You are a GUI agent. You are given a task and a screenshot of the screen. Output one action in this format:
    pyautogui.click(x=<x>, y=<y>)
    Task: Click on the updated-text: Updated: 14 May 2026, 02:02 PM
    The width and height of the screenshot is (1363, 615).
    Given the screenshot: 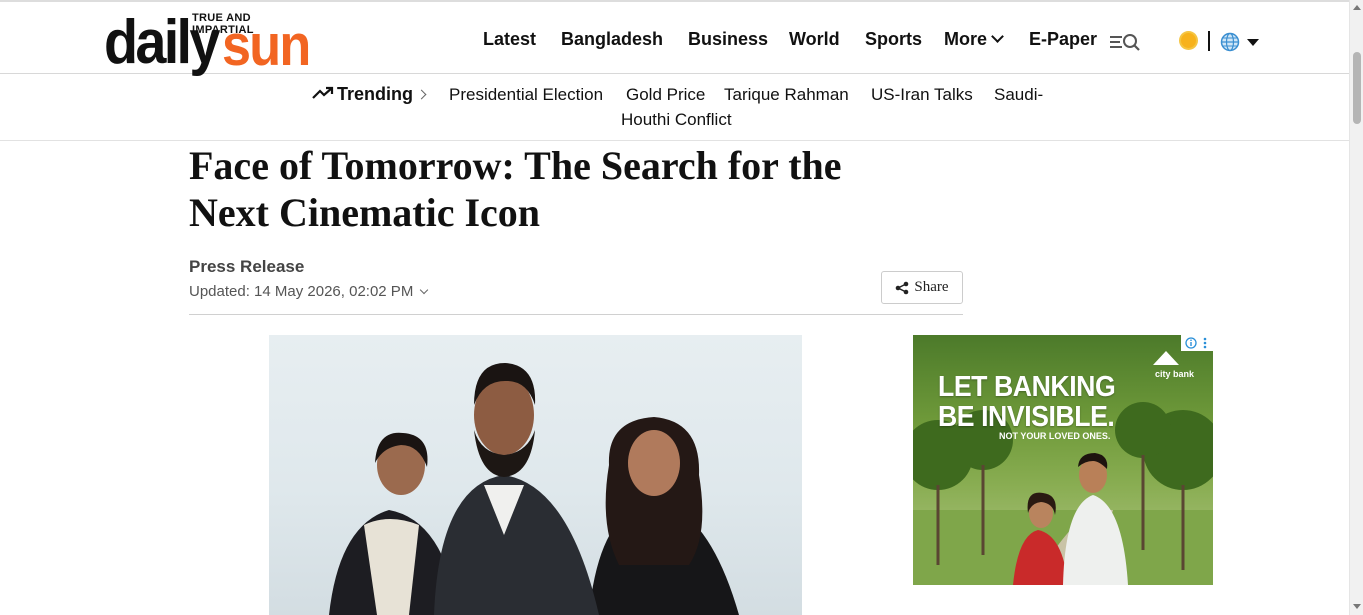 What is the action you would take?
    pyautogui.click(x=301, y=291)
    